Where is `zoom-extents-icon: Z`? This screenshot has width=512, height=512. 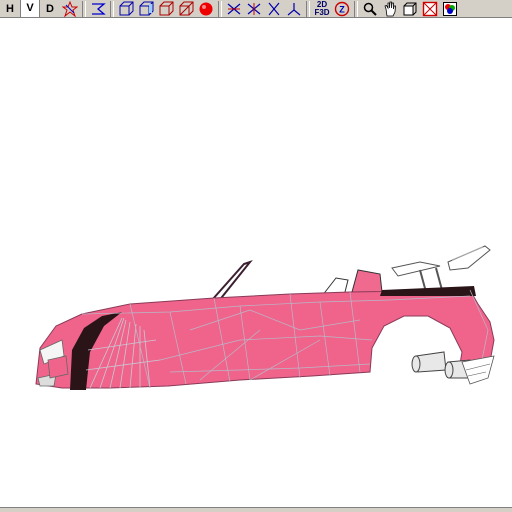 zoom-extents-icon: Z is located at coordinates (342, 8).